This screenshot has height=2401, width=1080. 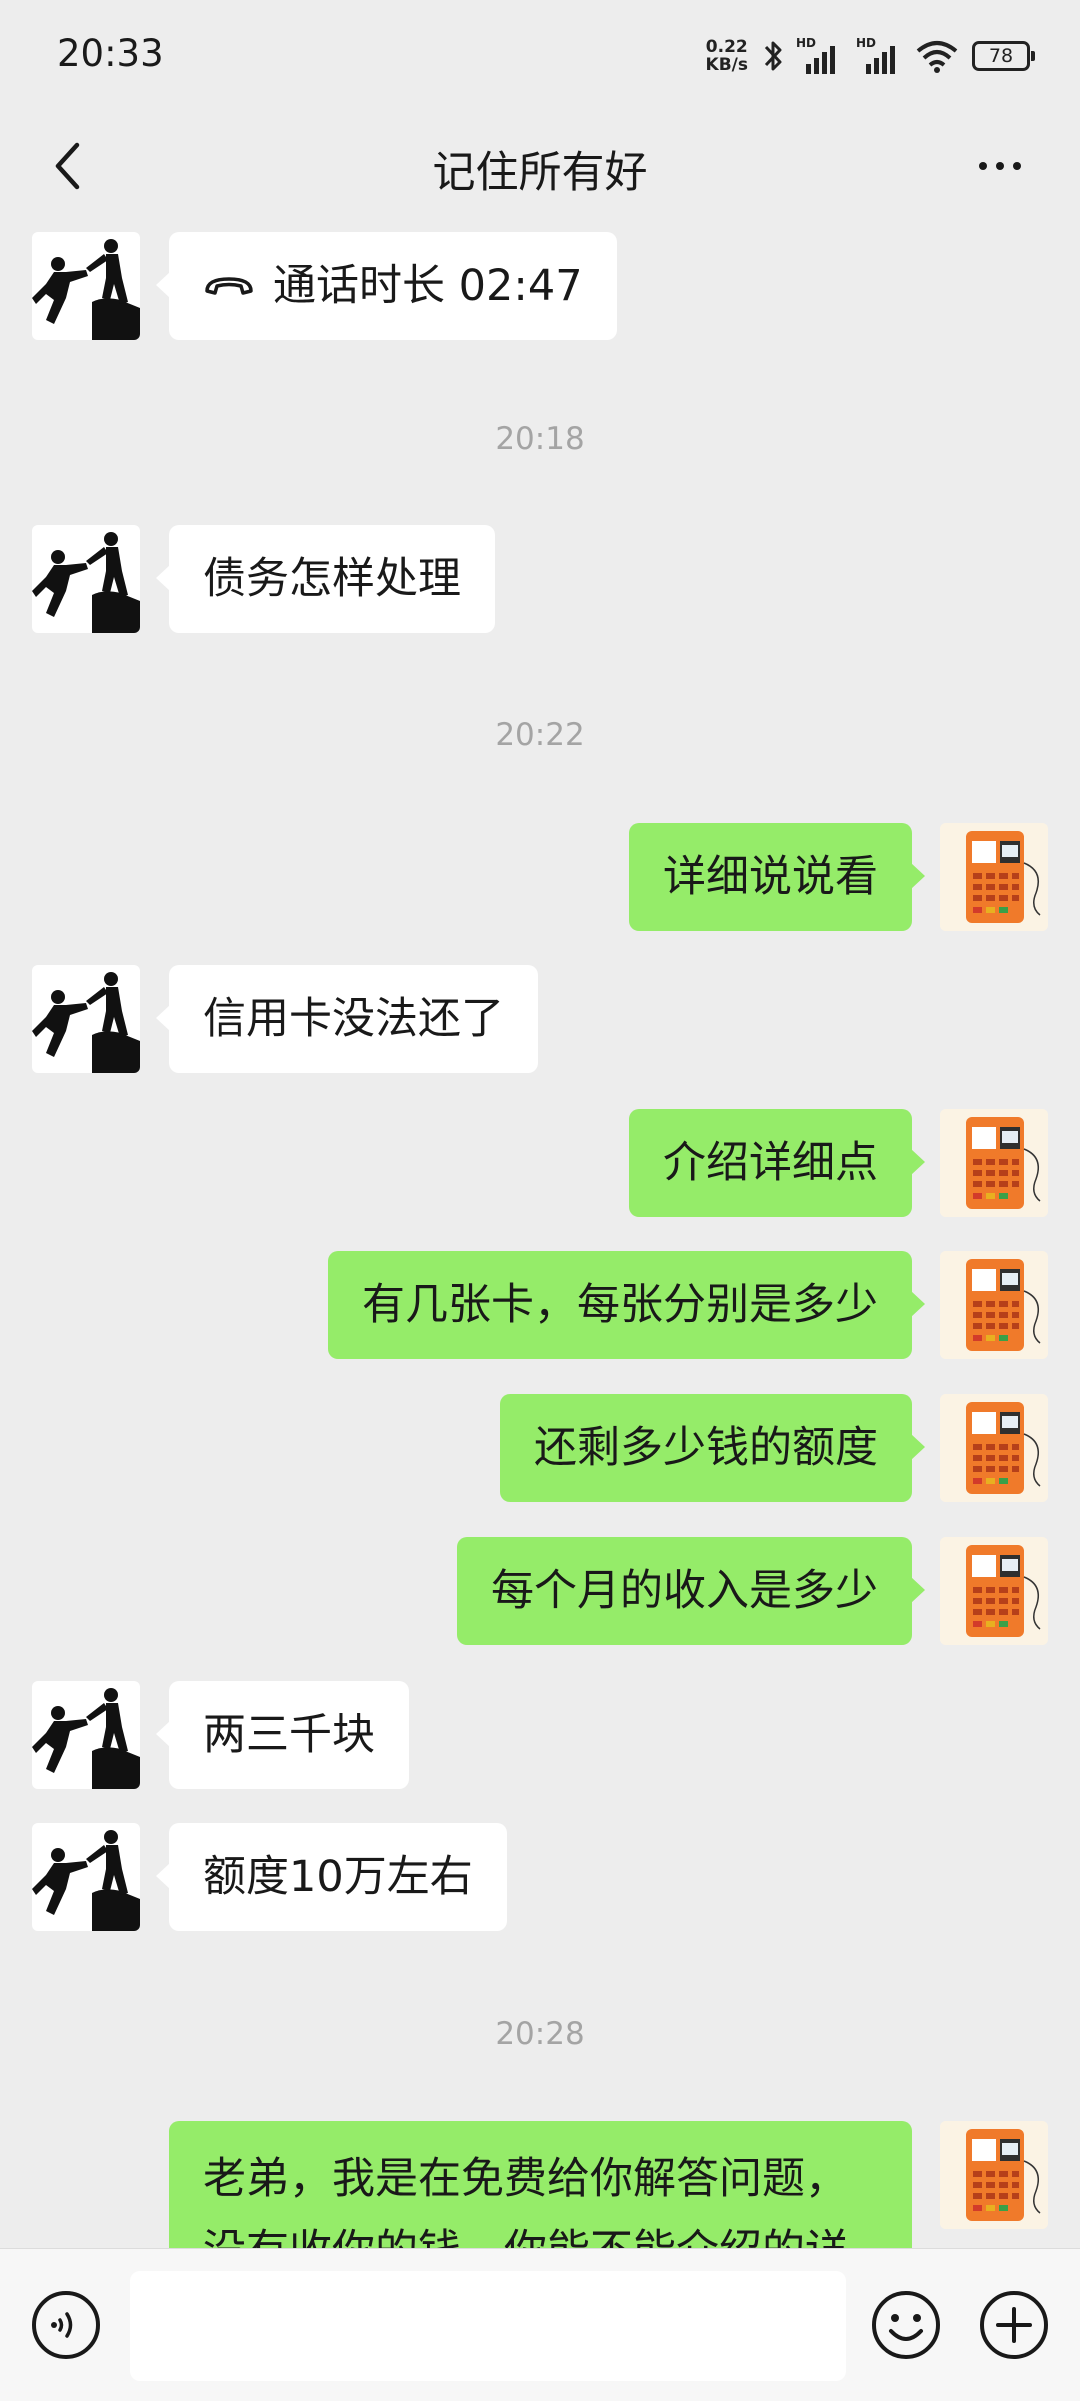 What do you see at coordinates (325, 579) in the screenshot?
I see `message-bubble-incoming: 债务怎样处理` at bounding box center [325, 579].